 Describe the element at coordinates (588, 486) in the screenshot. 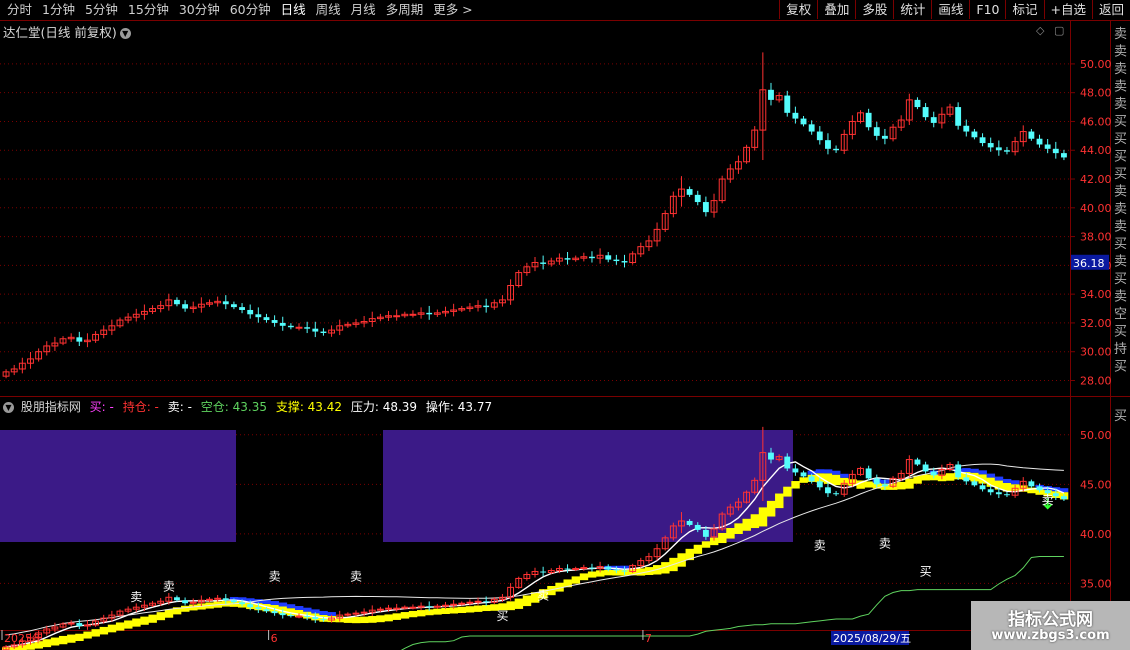

I see `indicator-band` at that location.